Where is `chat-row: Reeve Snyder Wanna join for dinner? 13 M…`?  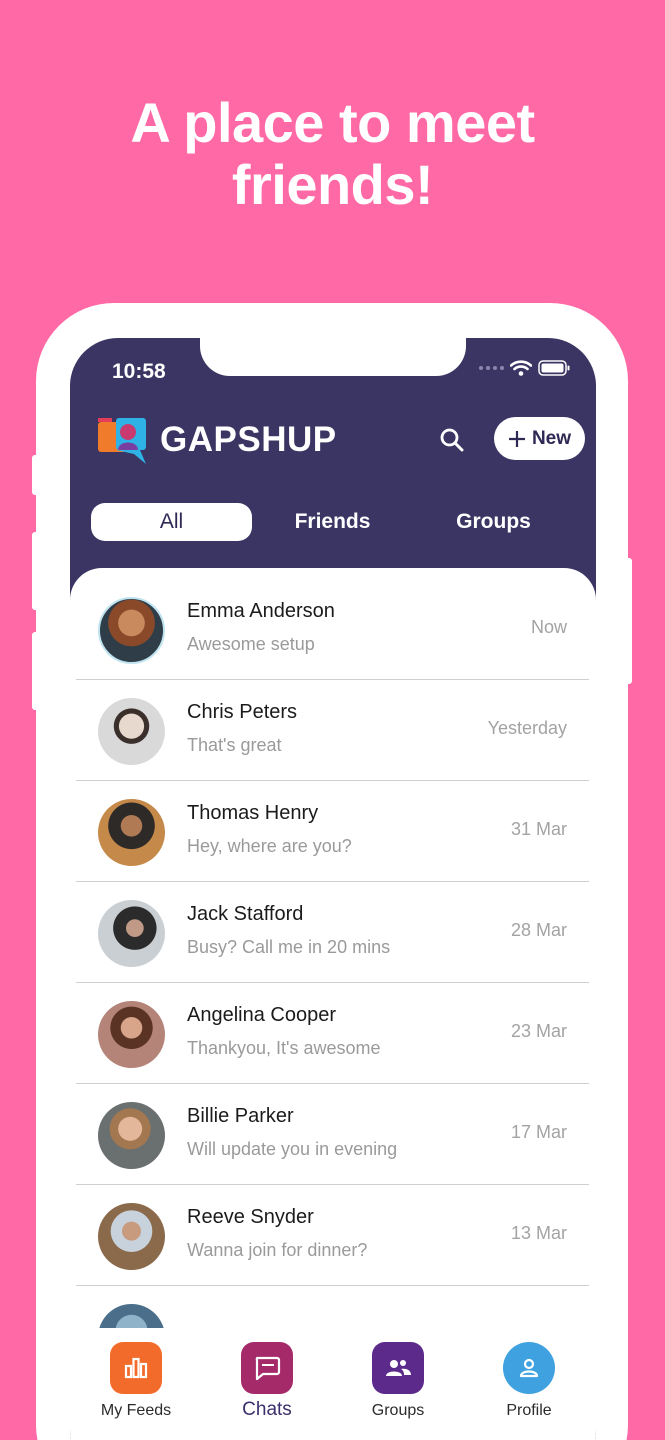
chat-row: Reeve Snyder Wanna join for dinner? 13 M… is located at coordinates (332, 1235).